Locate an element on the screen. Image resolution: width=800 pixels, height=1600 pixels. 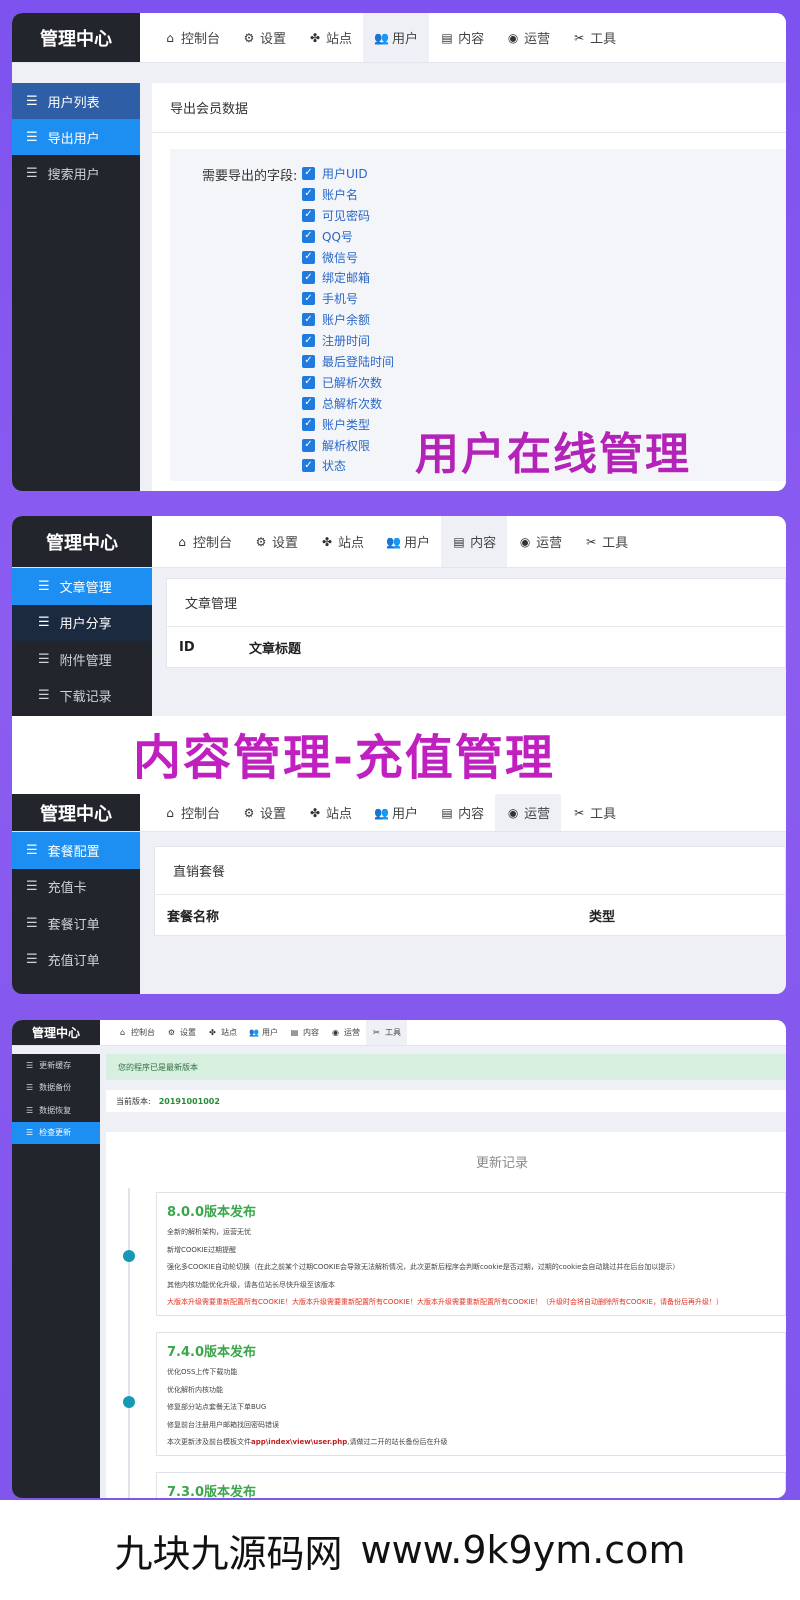
tab-label: 控制台 is located at coordinates (213, 543).